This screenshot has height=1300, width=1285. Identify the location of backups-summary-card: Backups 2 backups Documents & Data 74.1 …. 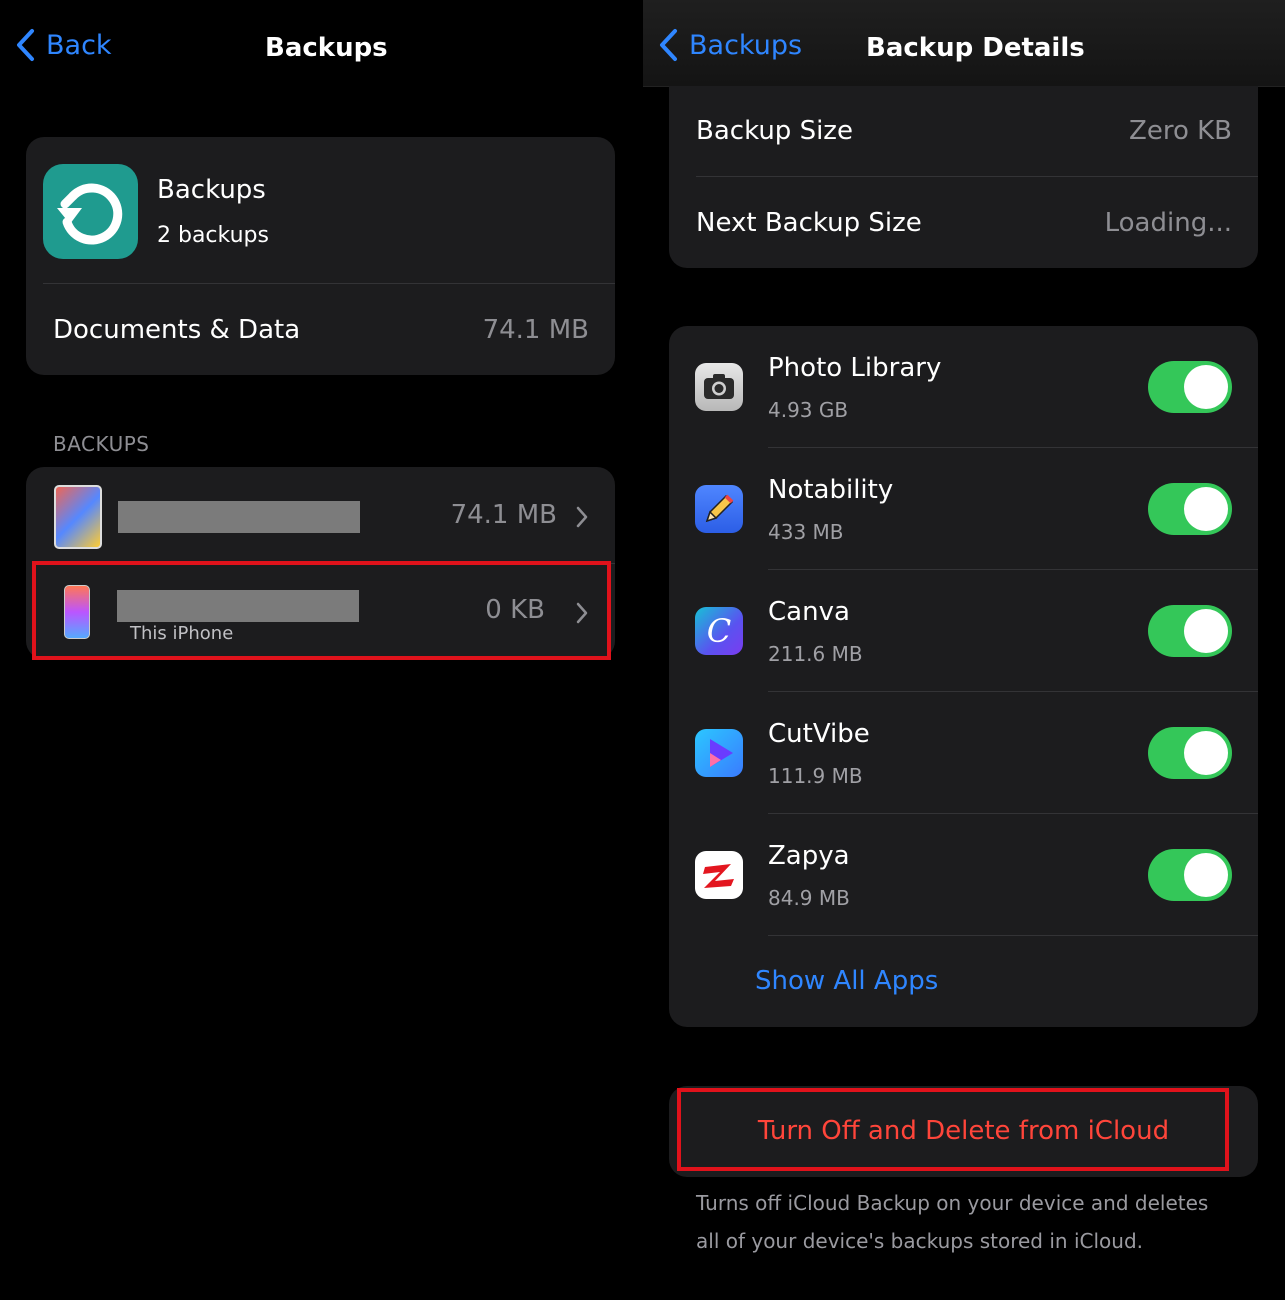
(320, 256).